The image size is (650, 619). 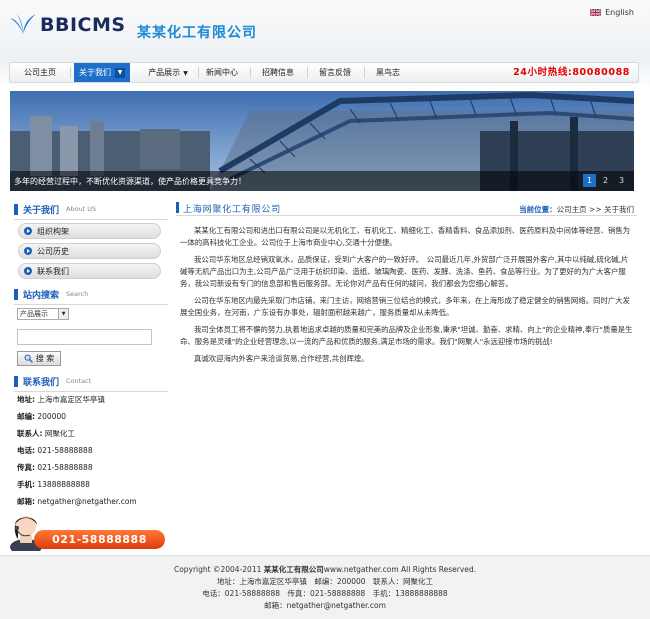 I want to click on breadcrumb-label: 当前位置：, so click(x=538, y=209).